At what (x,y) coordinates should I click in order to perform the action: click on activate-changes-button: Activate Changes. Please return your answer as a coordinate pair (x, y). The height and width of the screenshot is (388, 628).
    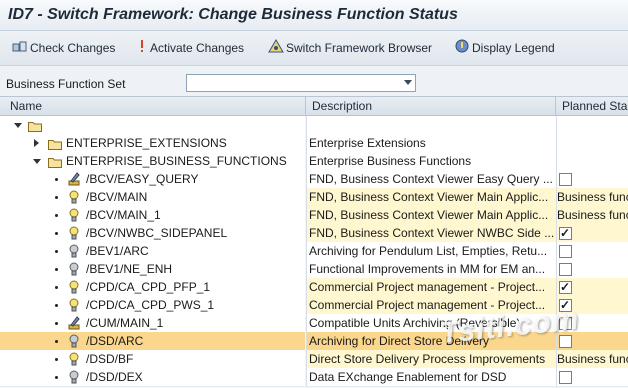
    Looking at the image, I should click on (190, 48).